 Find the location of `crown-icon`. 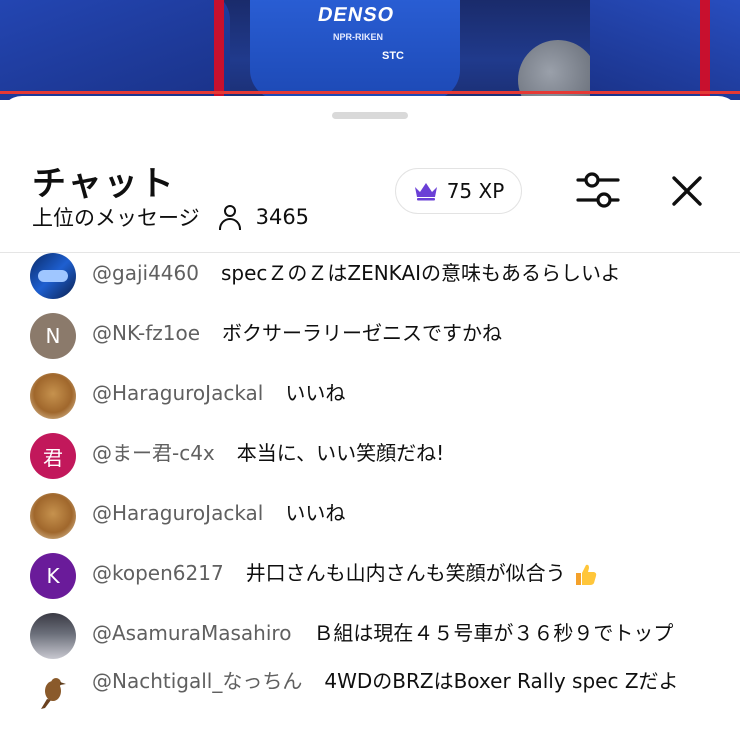

crown-icon is located at coordinates (425, 192).